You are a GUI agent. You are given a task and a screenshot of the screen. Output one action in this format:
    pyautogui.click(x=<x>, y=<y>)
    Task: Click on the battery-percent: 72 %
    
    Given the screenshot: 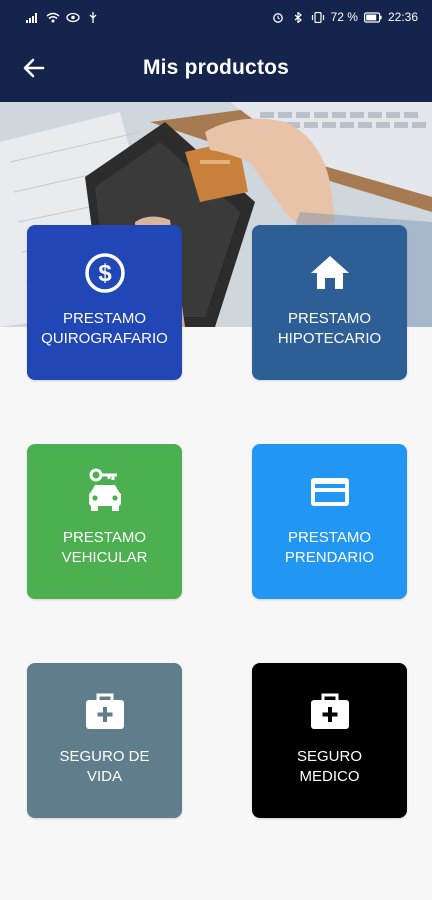 What is the action you would take?
    pyautogui.click(x=344, y=17)
    